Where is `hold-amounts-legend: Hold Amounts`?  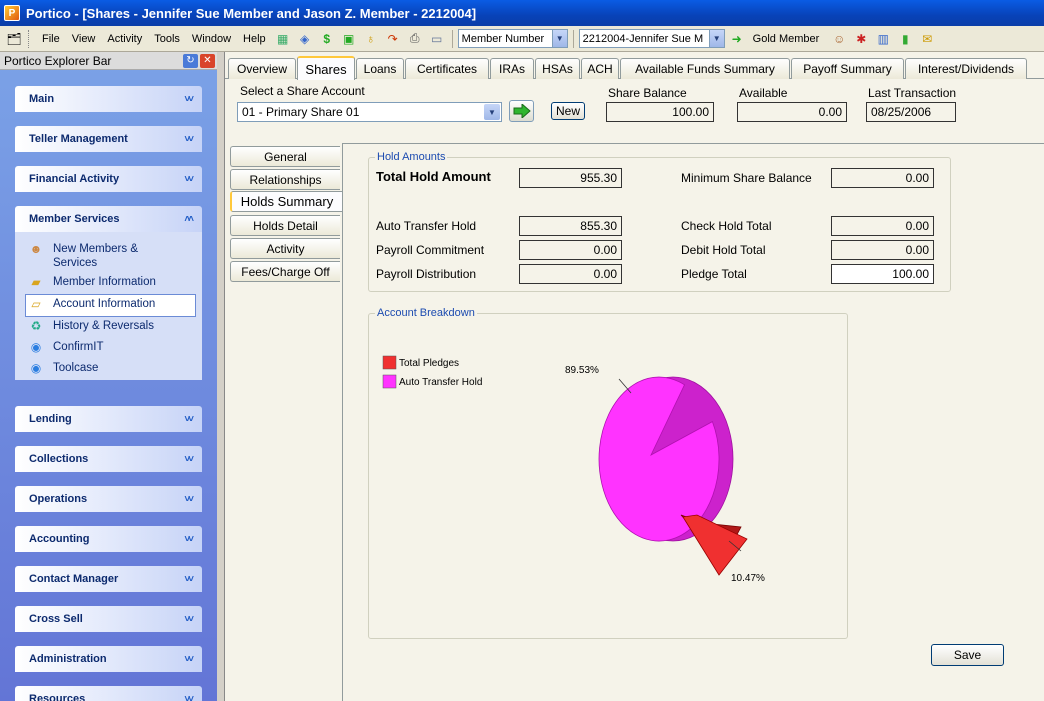 hold-amounts-legend: Hold Amounts is located at coordinates (411, 157).